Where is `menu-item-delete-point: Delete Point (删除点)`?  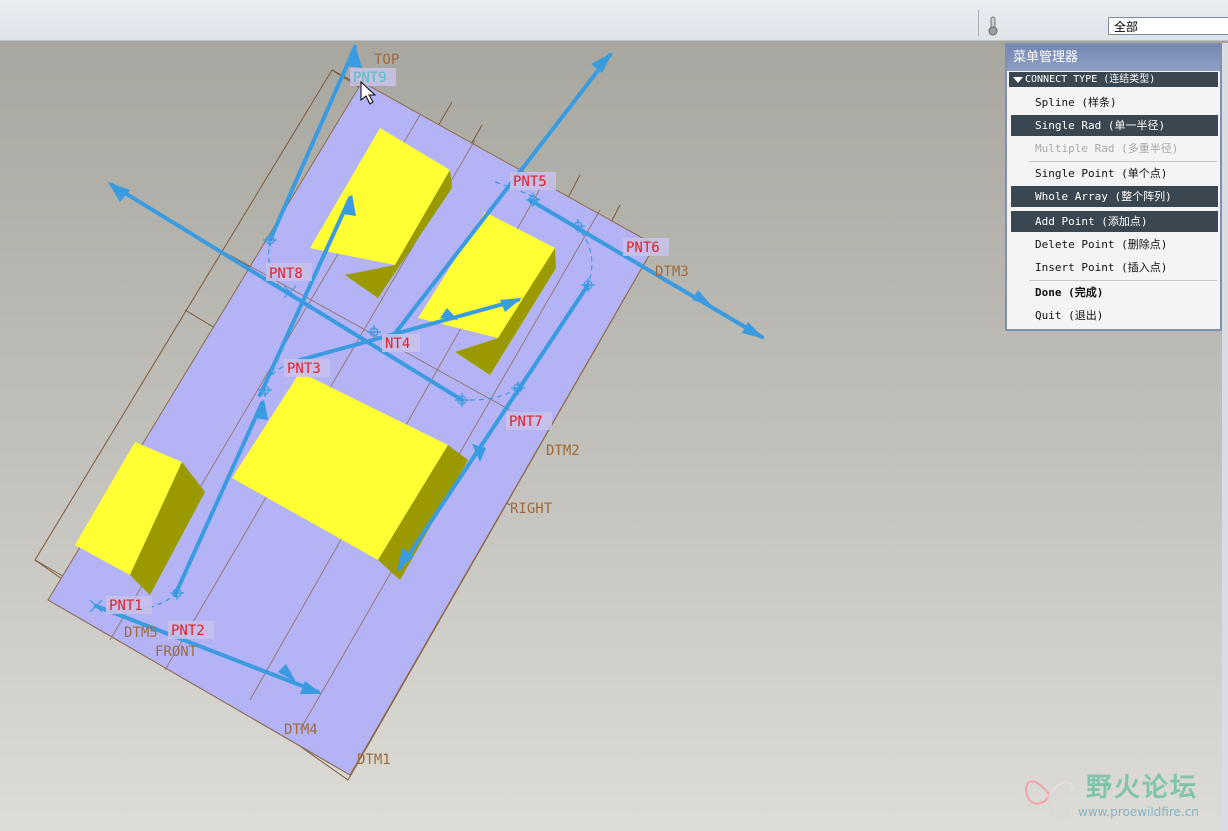 menu-item-delete-point: Delete Point (删除点) is located at coordinates (1114, 244).